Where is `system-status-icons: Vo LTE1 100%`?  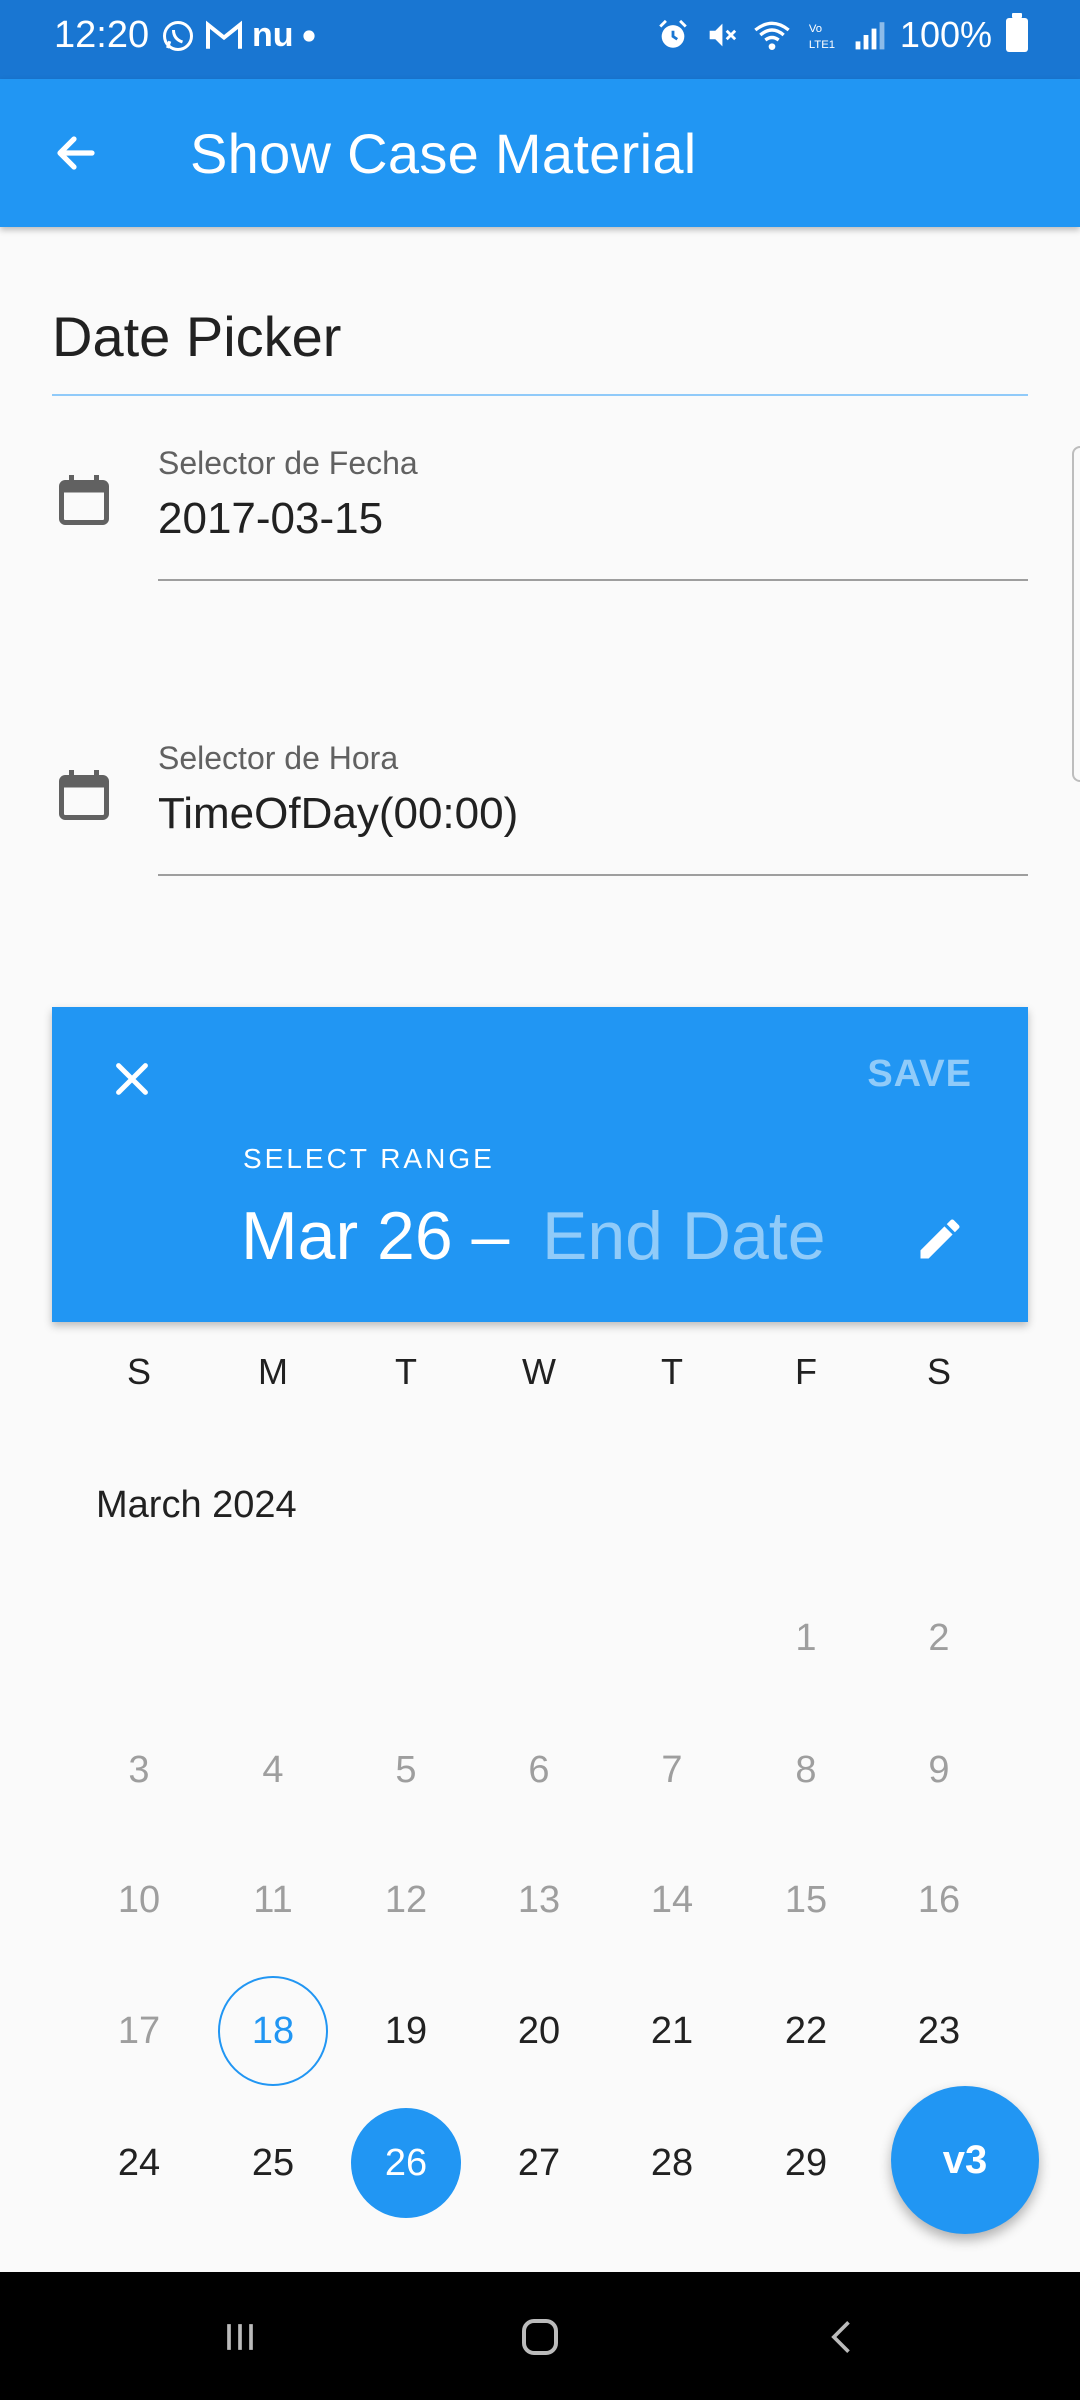
system-status-icons: Vo LTE1 100% is located at coordinates (842, 34).